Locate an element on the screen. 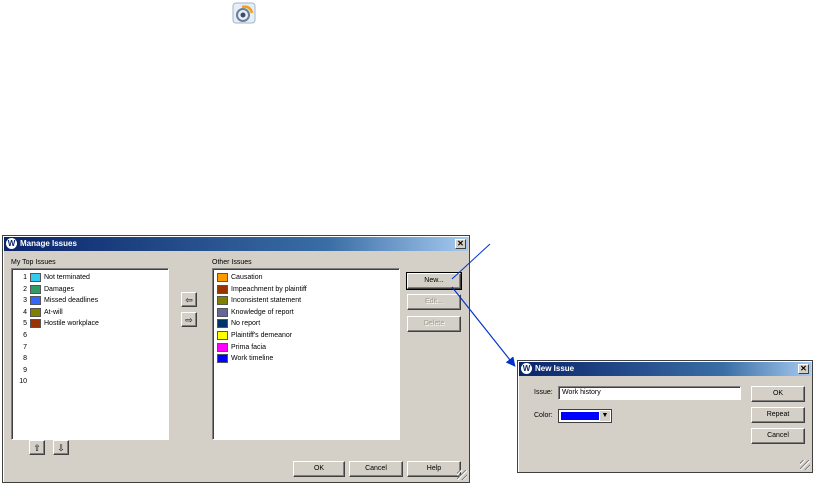  list-item: Impeachment by plaintiff is located at coordinates (262, 289).